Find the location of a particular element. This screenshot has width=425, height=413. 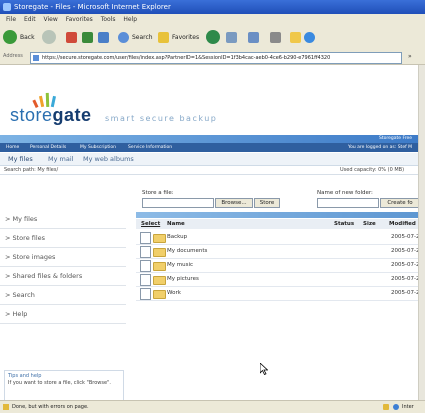

refresh-icon is located at coordinates (87, 37).